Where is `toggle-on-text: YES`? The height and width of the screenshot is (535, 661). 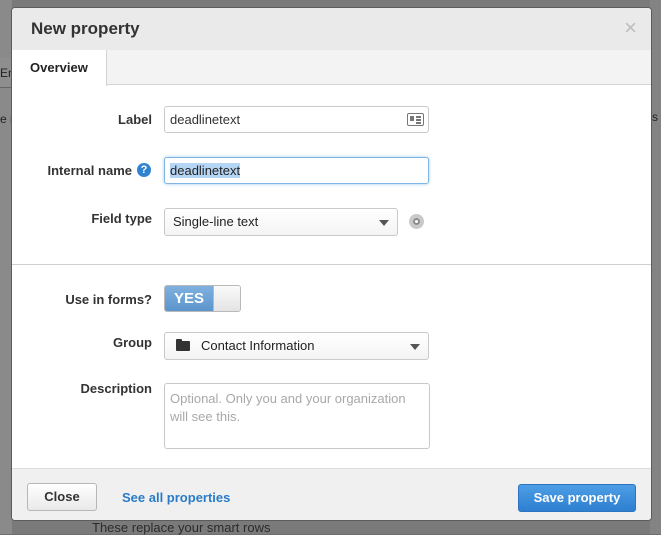 toggle-on-text: YES is located at coordinates (189, 298).